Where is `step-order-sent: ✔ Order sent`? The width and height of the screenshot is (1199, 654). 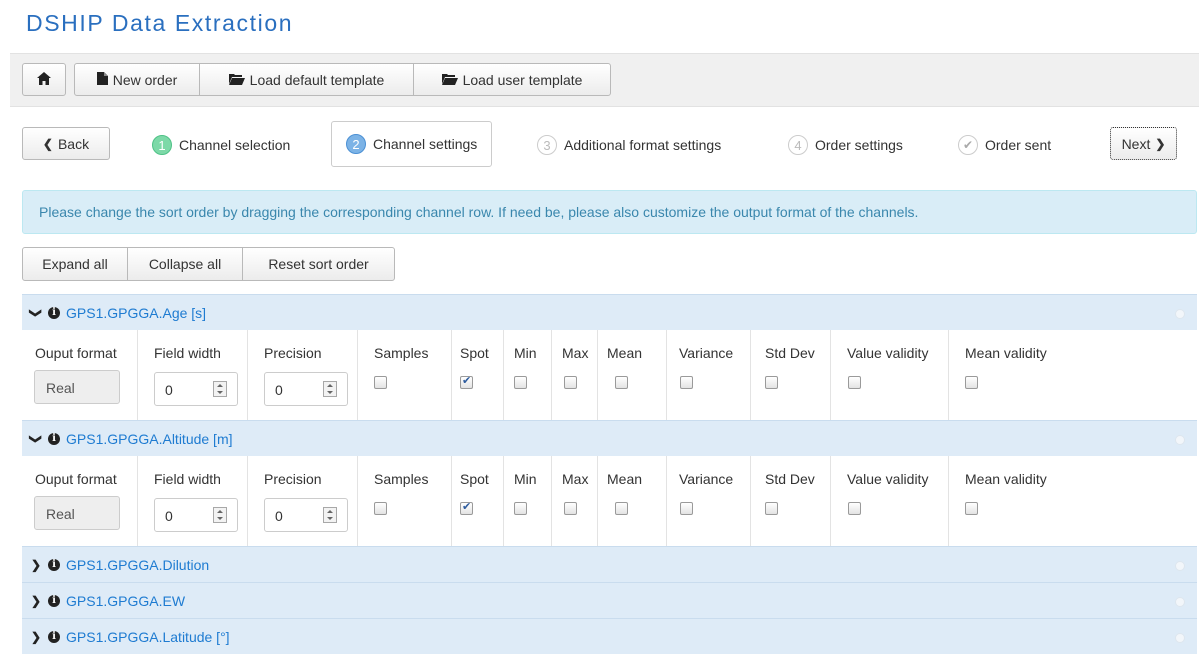
step-order-sent: ✔ Order sent is located at coordinates (1004, 145).